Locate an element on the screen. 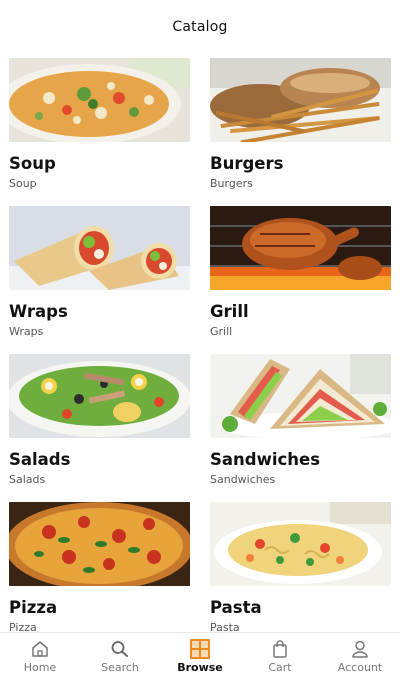 This screenshot has width=400, height=681. pasta-image is located at coordinates (300, 544).